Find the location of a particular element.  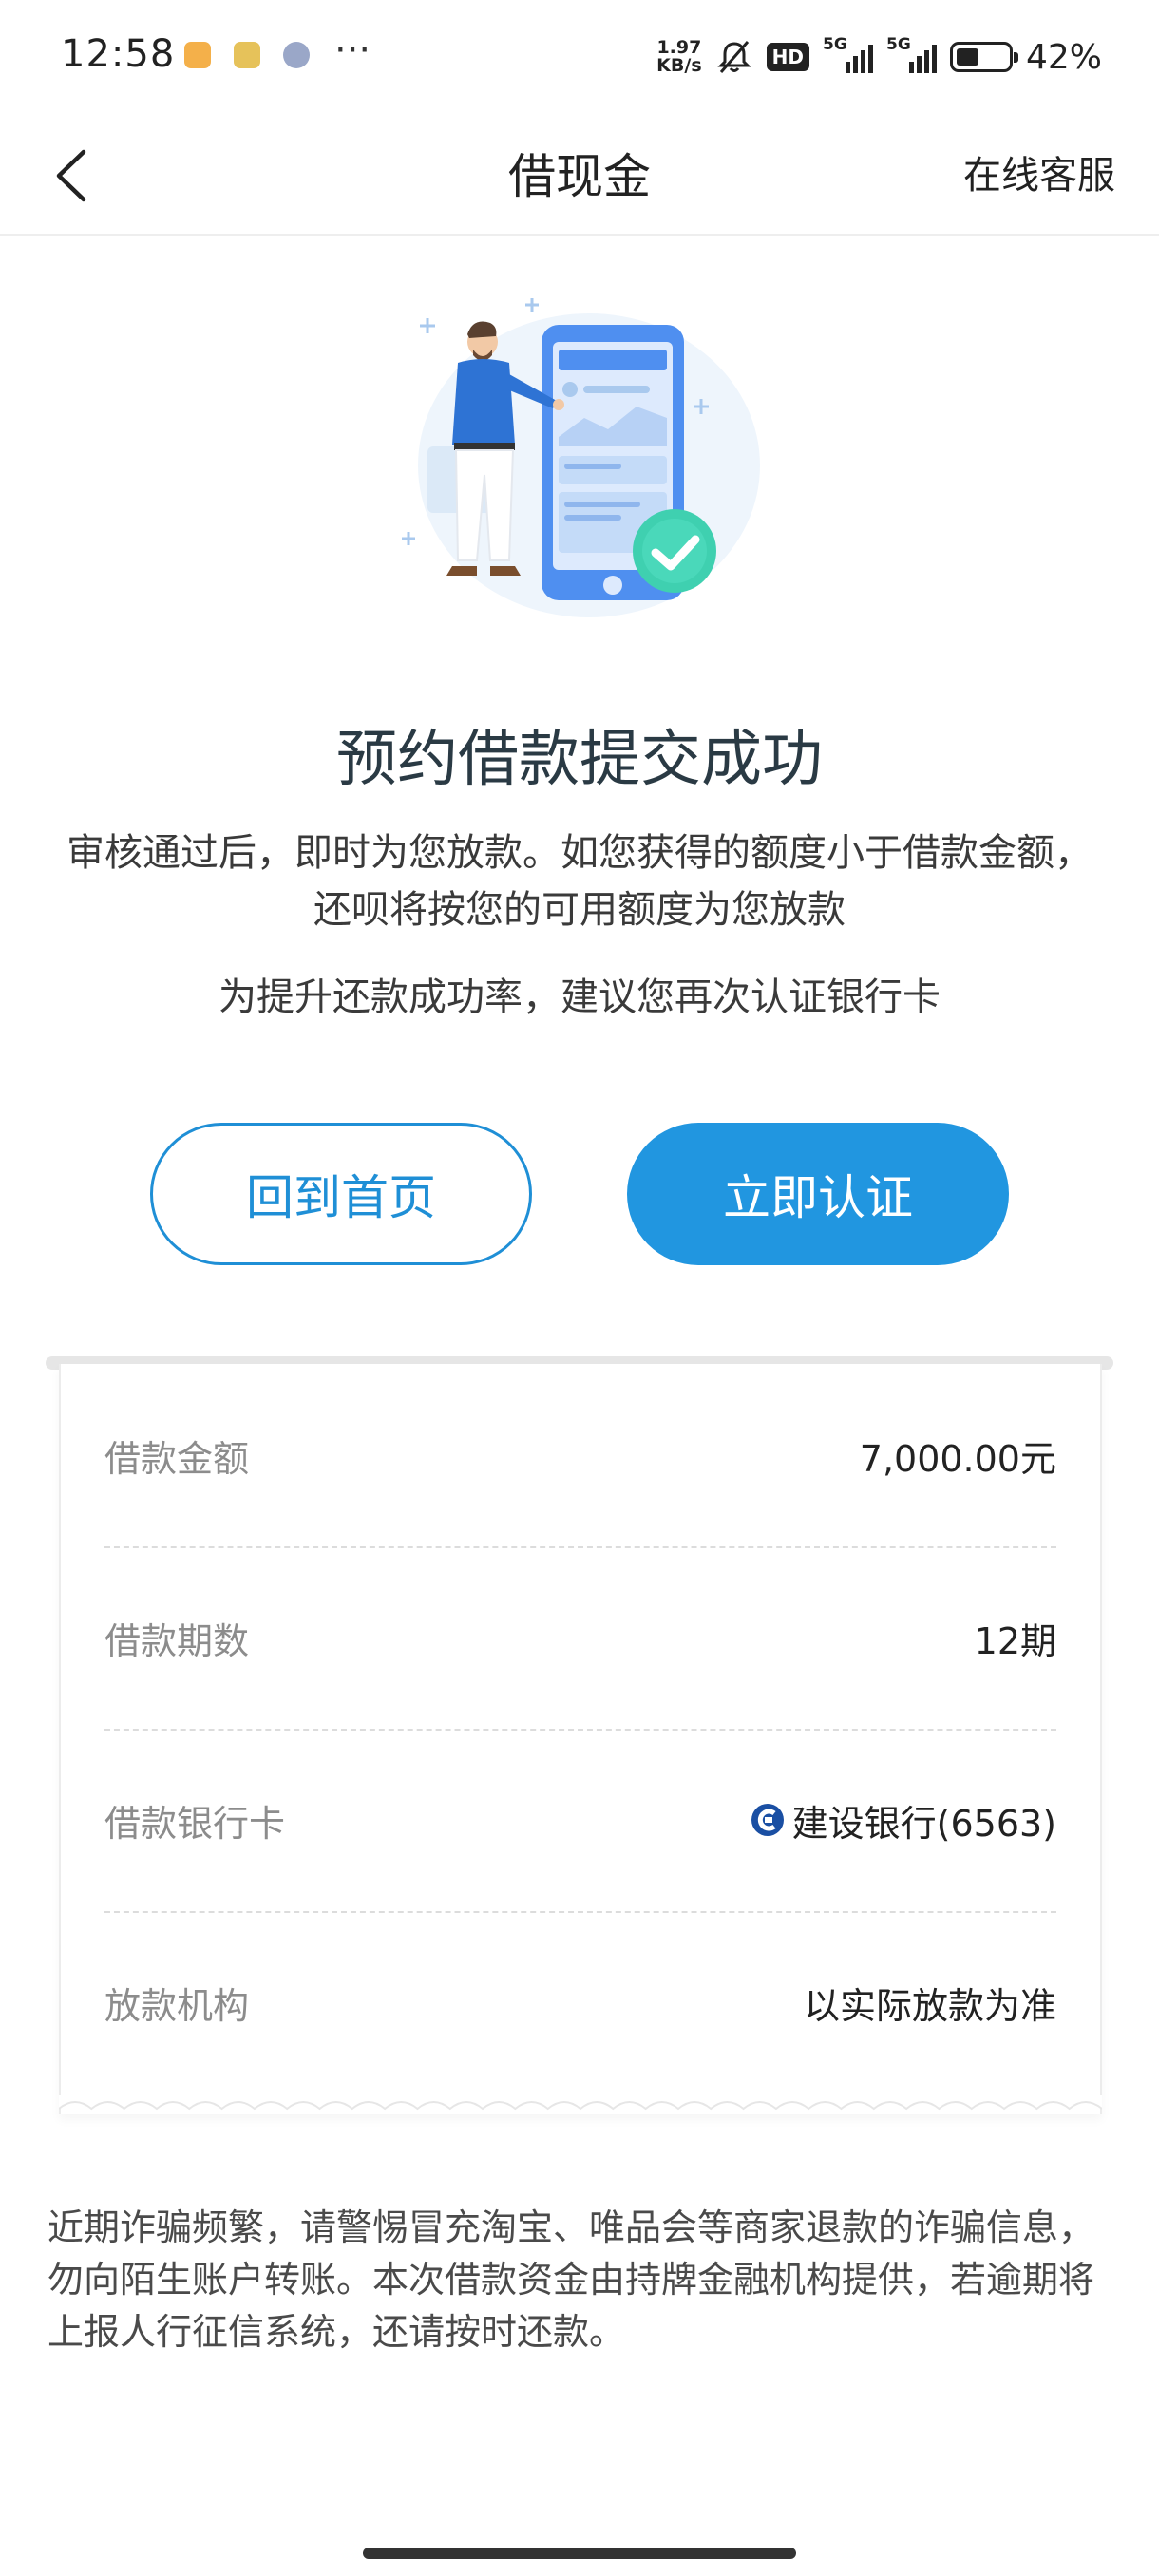

status-time: 12:58 is located at coordinates (118, 54).